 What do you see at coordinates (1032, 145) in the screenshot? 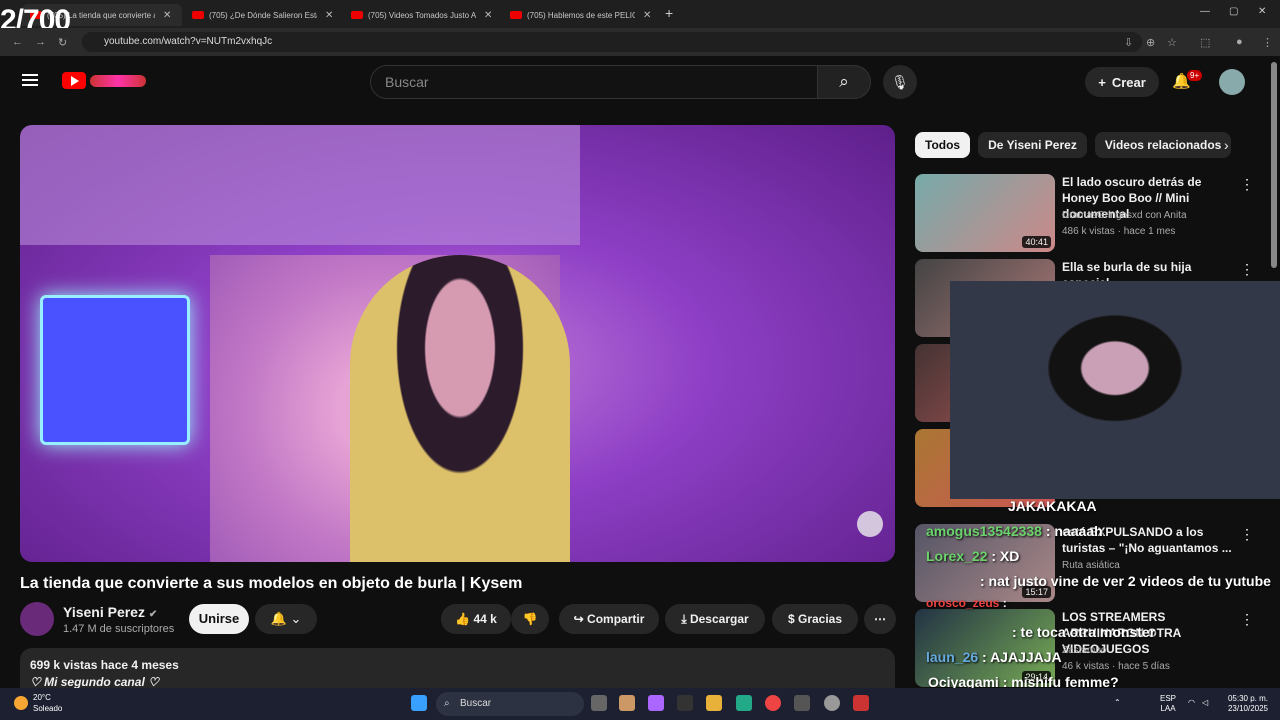
I see `chip-channel: De Yiseni Perez` at bounding box center [1032, 145].